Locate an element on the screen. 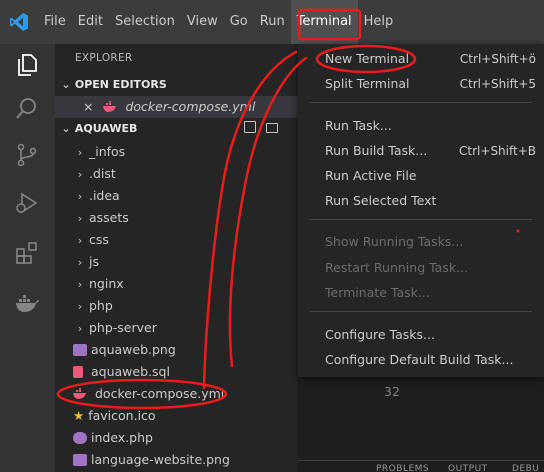 The image size is (544, 472). menu-item-label: Split Terminal is located at coordinates (367, 83).